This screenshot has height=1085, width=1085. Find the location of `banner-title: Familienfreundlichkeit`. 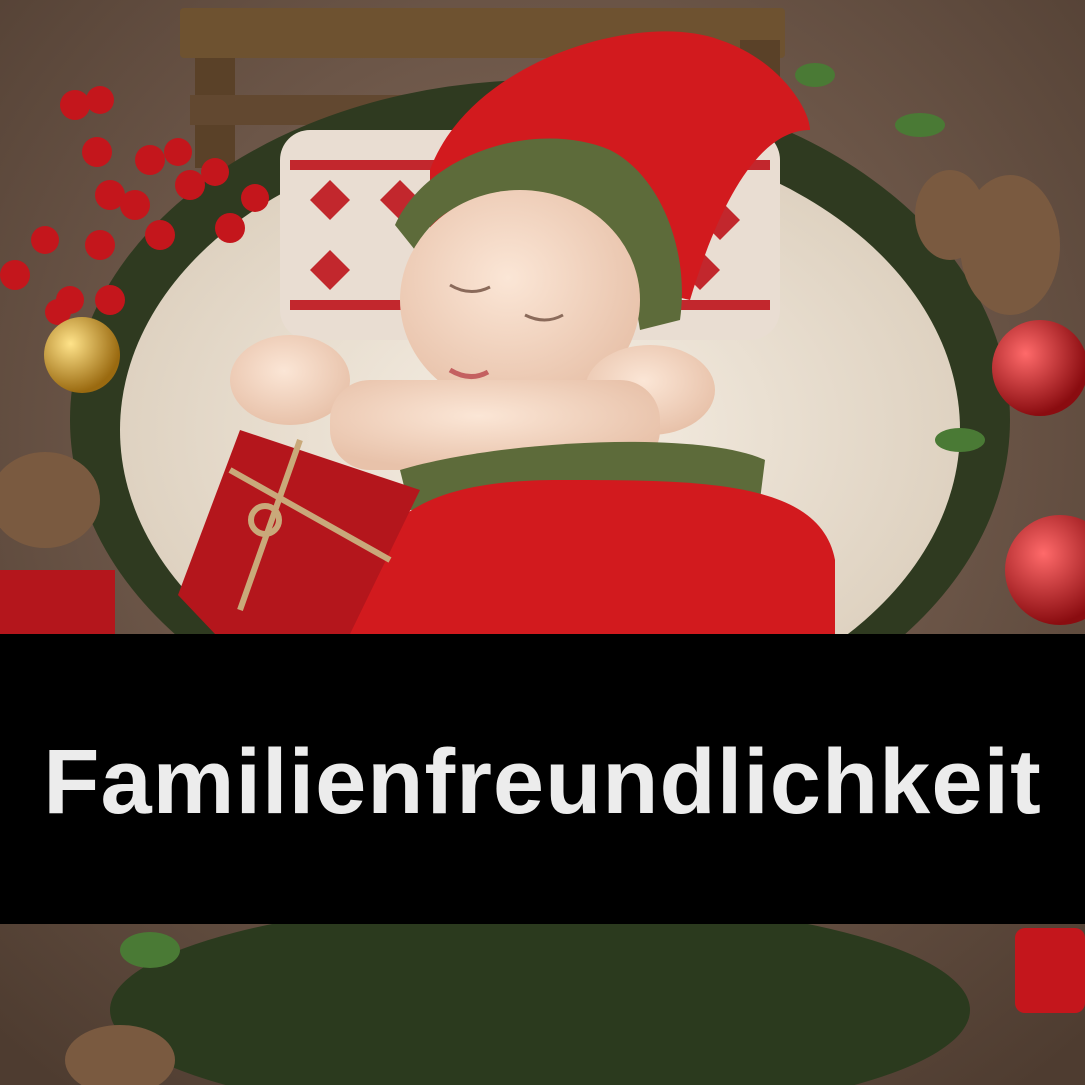

banner-title: Familienfreundlichkeit is located at coordinates (542, 781).